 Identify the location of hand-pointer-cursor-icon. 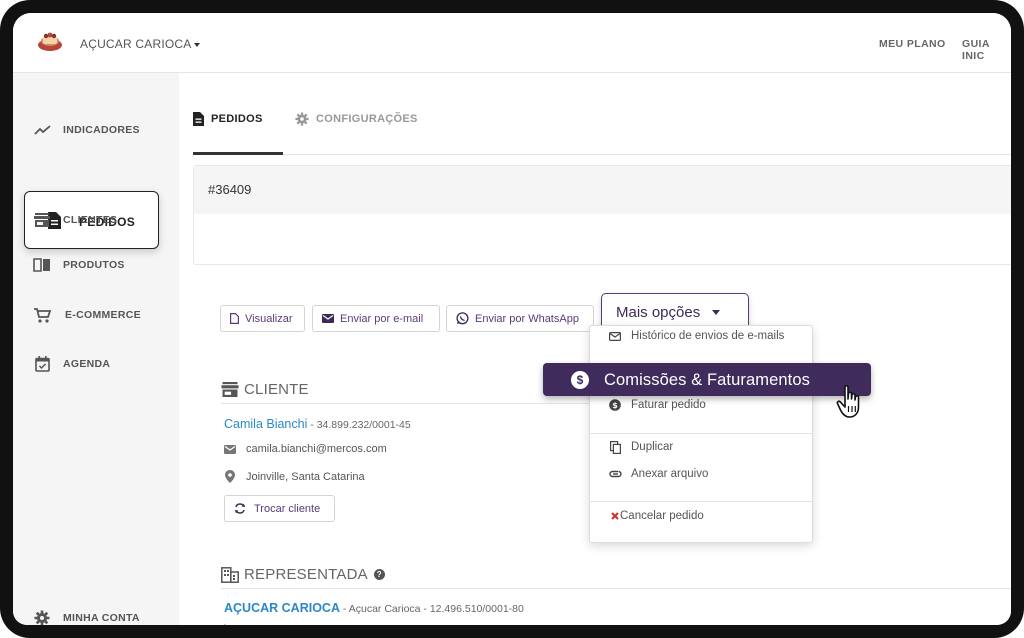
(848, 401).